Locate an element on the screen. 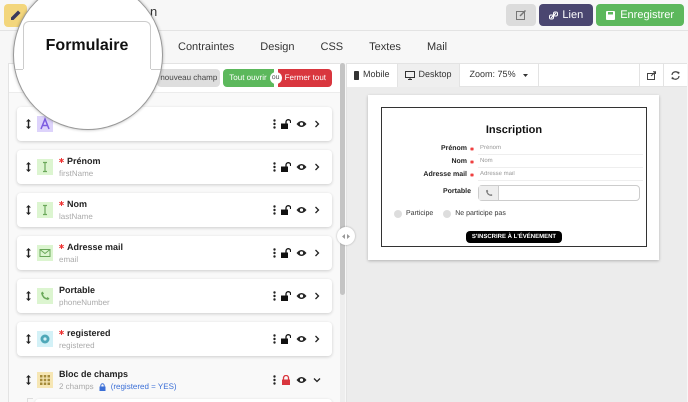 This screenshot has height=402, width=688. letter-a-icon is located at coordinates (45, 124).